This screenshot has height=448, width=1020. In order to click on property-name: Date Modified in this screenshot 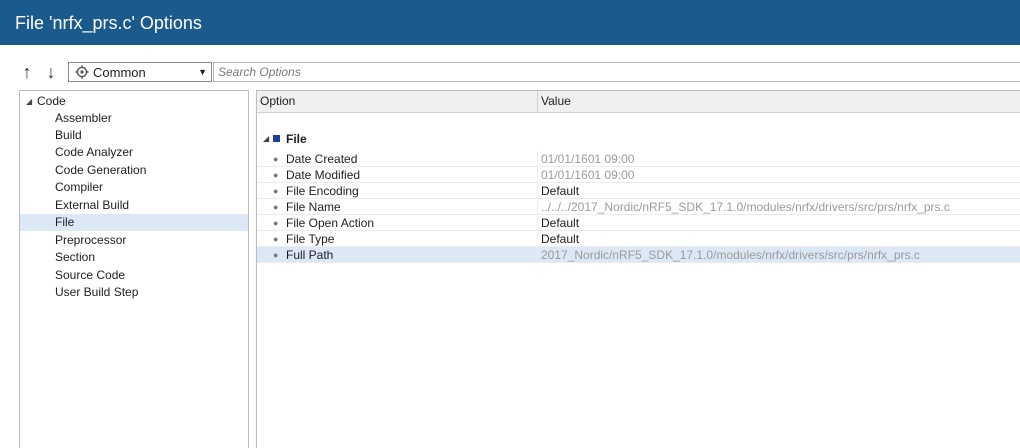, I will do `click(323, 175)`.